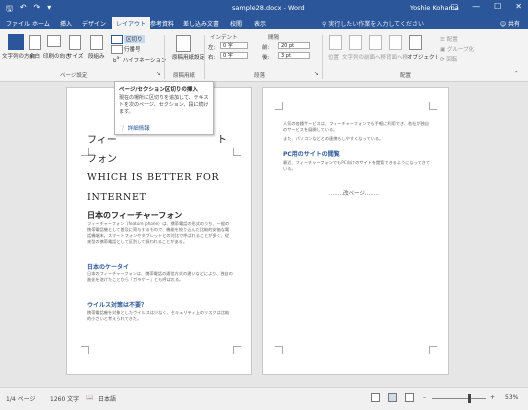 The image size is (528, 410). Describe the element at coordinates (335, 42) in the screenshot. I see `position-icon` at that location.